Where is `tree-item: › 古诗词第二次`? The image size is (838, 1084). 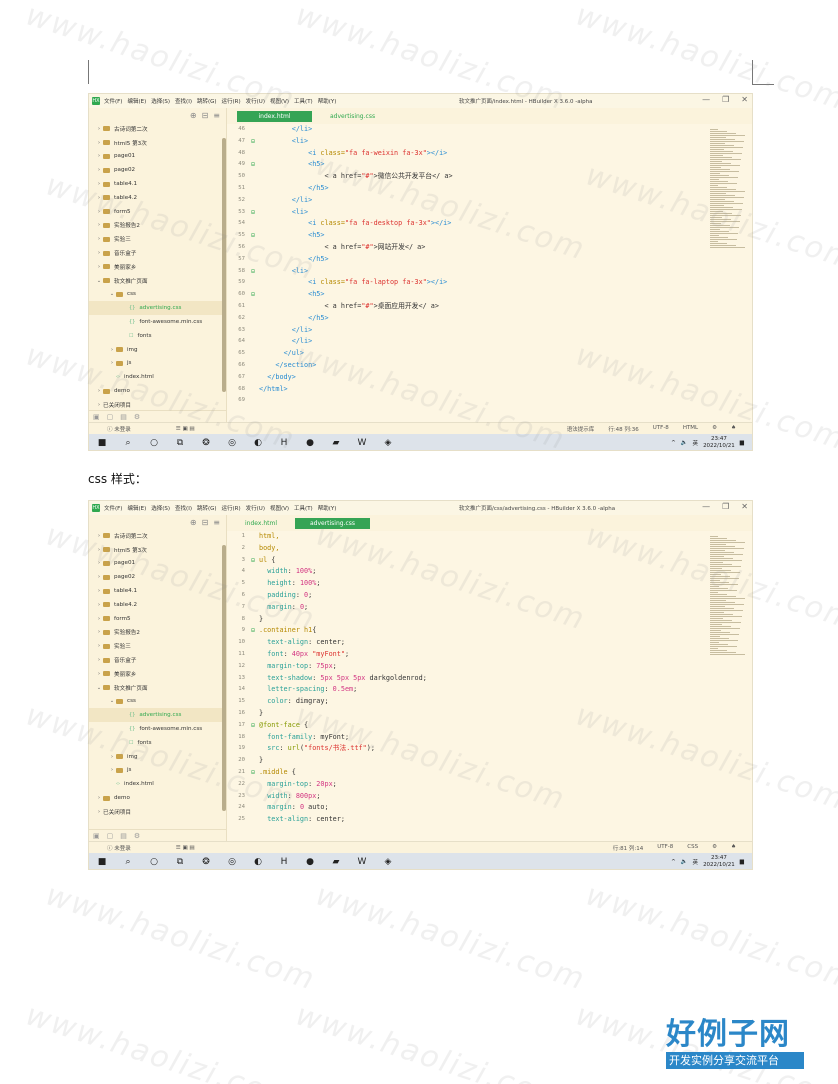
tree-item: › 古诗词第二次 is located at coordinates (157, 129).